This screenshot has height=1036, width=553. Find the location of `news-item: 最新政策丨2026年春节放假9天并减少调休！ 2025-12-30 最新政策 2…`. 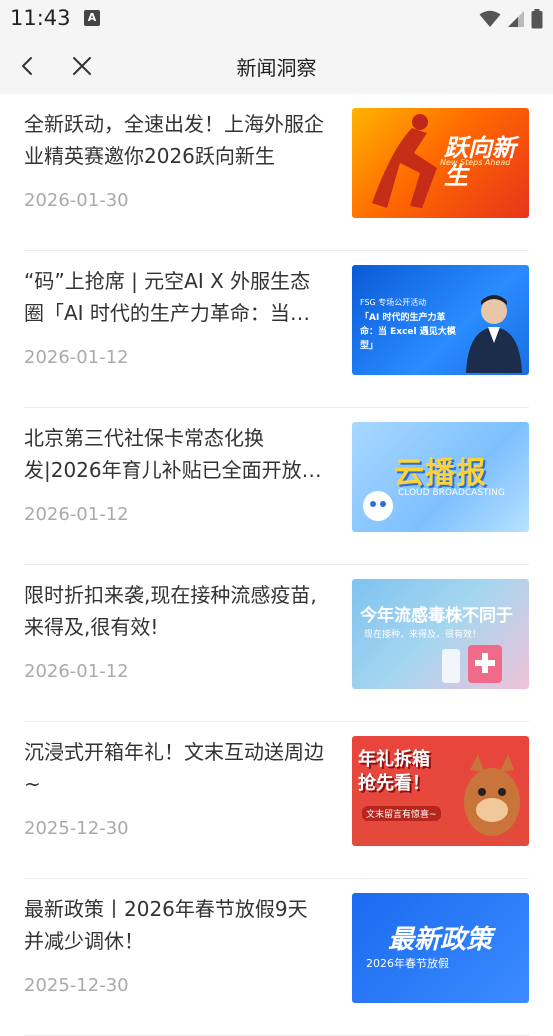

news-item: 最新政策丨2026年春节放假9天并减少调休！ 2025-12-30 最新政策 2… is located at coordinates (276, 957).